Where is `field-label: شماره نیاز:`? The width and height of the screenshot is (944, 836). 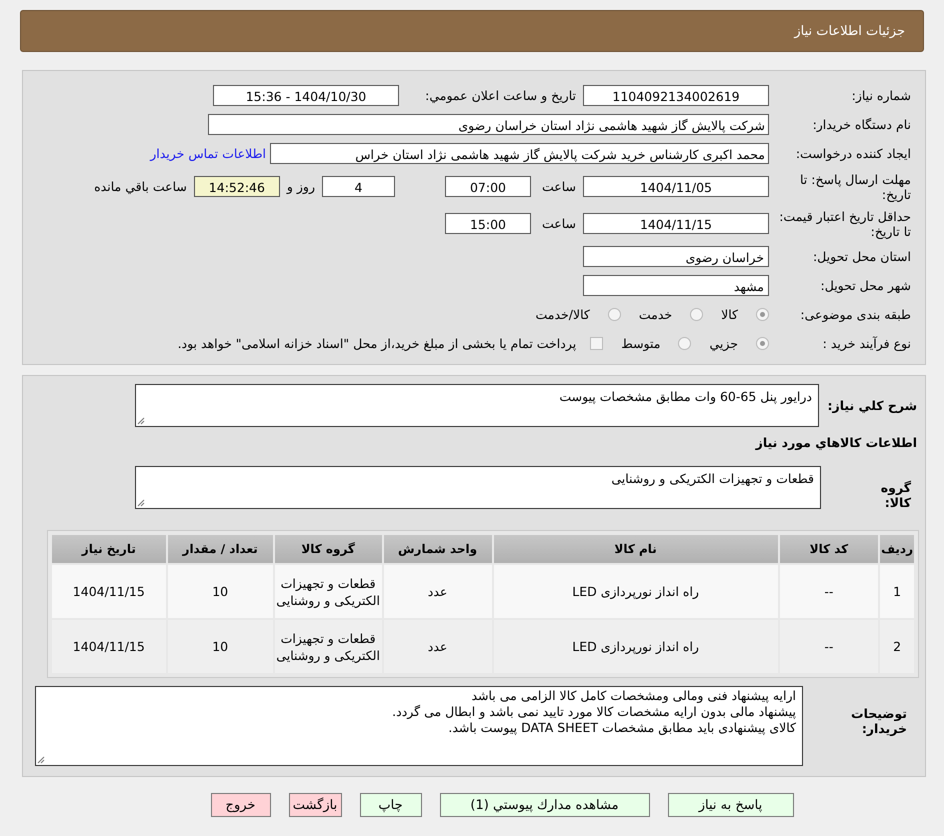
field-label: شماره نیاز: is located at coordinates (881, 95).